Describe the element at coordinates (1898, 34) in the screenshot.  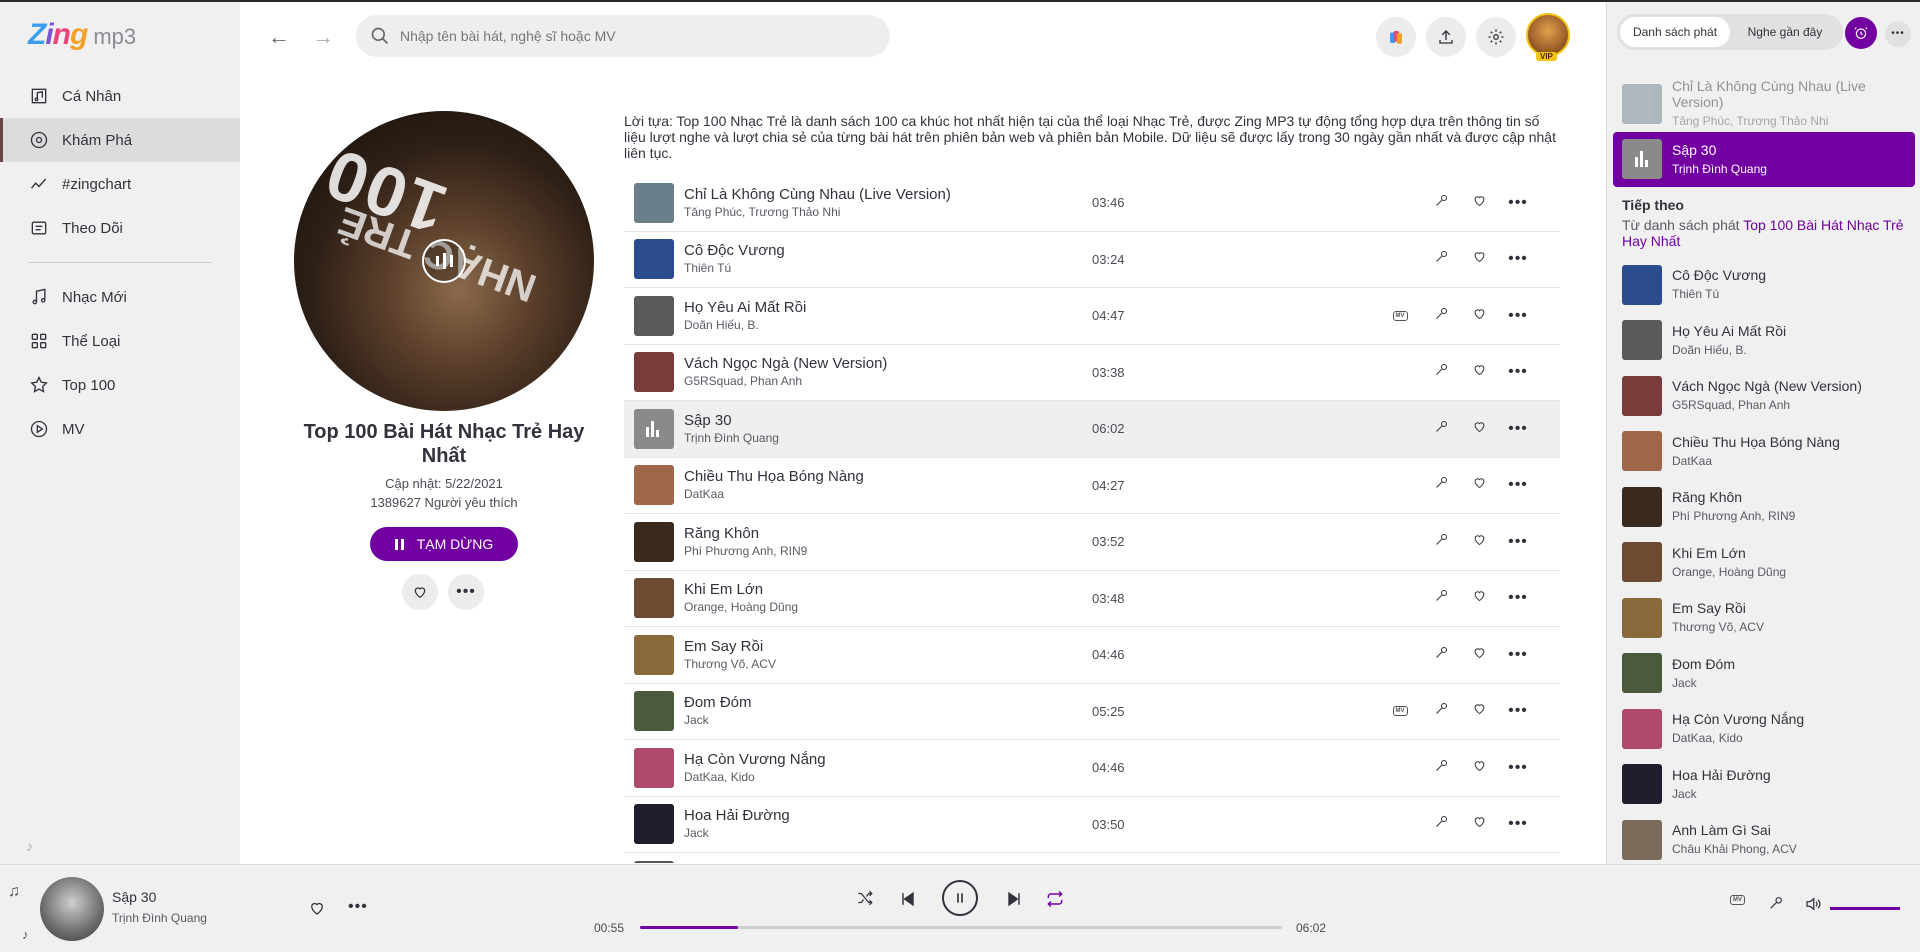
I see `panel-more-button: •••` at that location.